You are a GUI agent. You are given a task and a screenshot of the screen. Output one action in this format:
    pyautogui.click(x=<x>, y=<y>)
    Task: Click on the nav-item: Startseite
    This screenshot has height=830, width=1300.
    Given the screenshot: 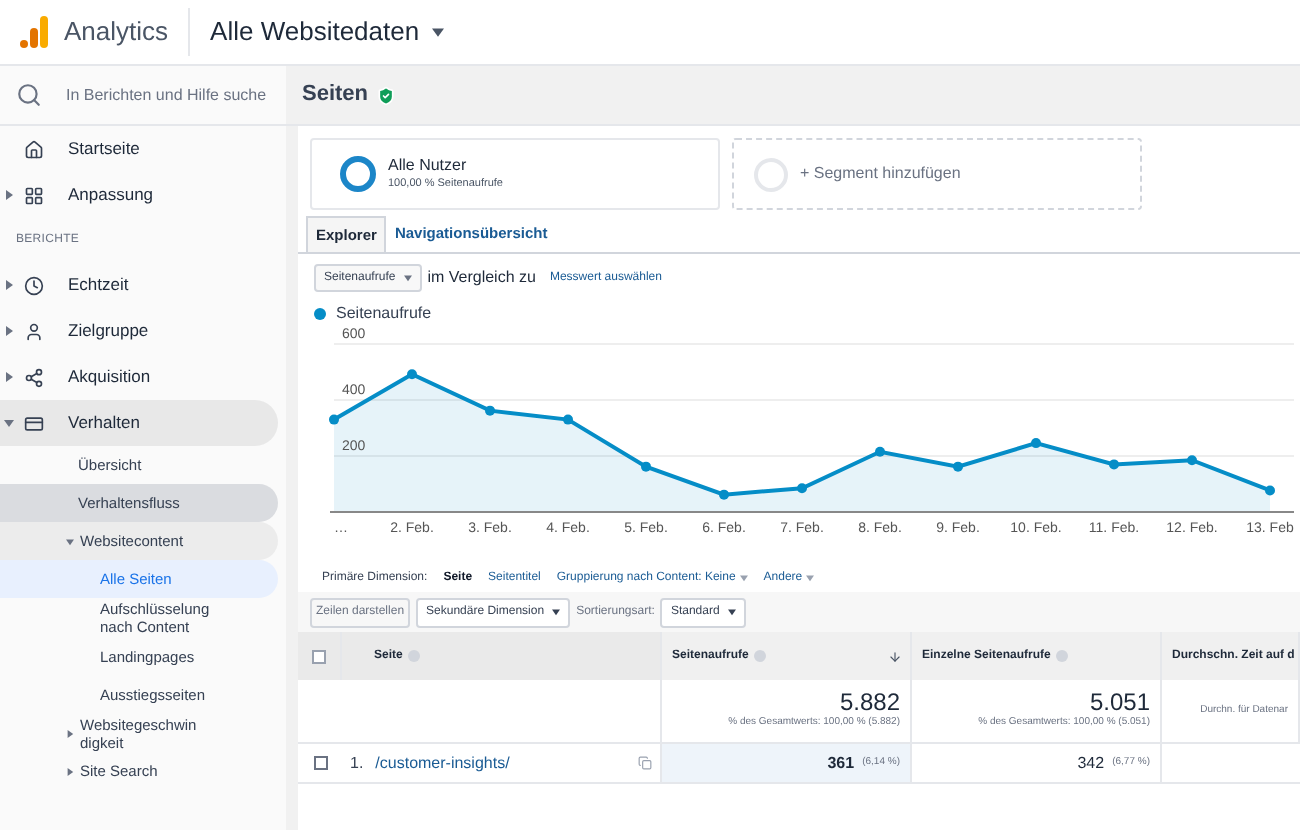 What is the action you would take?
    pyautogui.click(x=139, y=149)
    